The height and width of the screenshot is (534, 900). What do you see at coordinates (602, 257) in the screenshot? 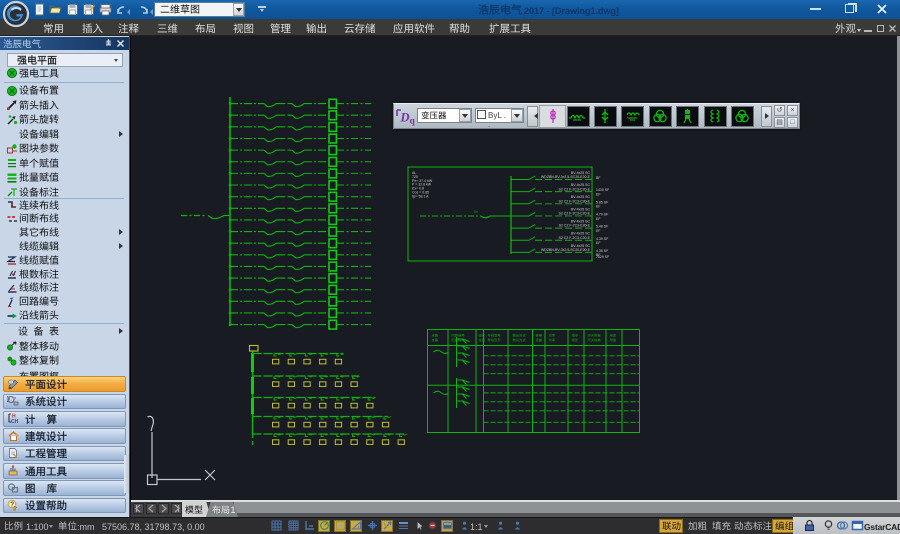
I see `svg-text: 7529 SF` at bounding box center [602, 257].